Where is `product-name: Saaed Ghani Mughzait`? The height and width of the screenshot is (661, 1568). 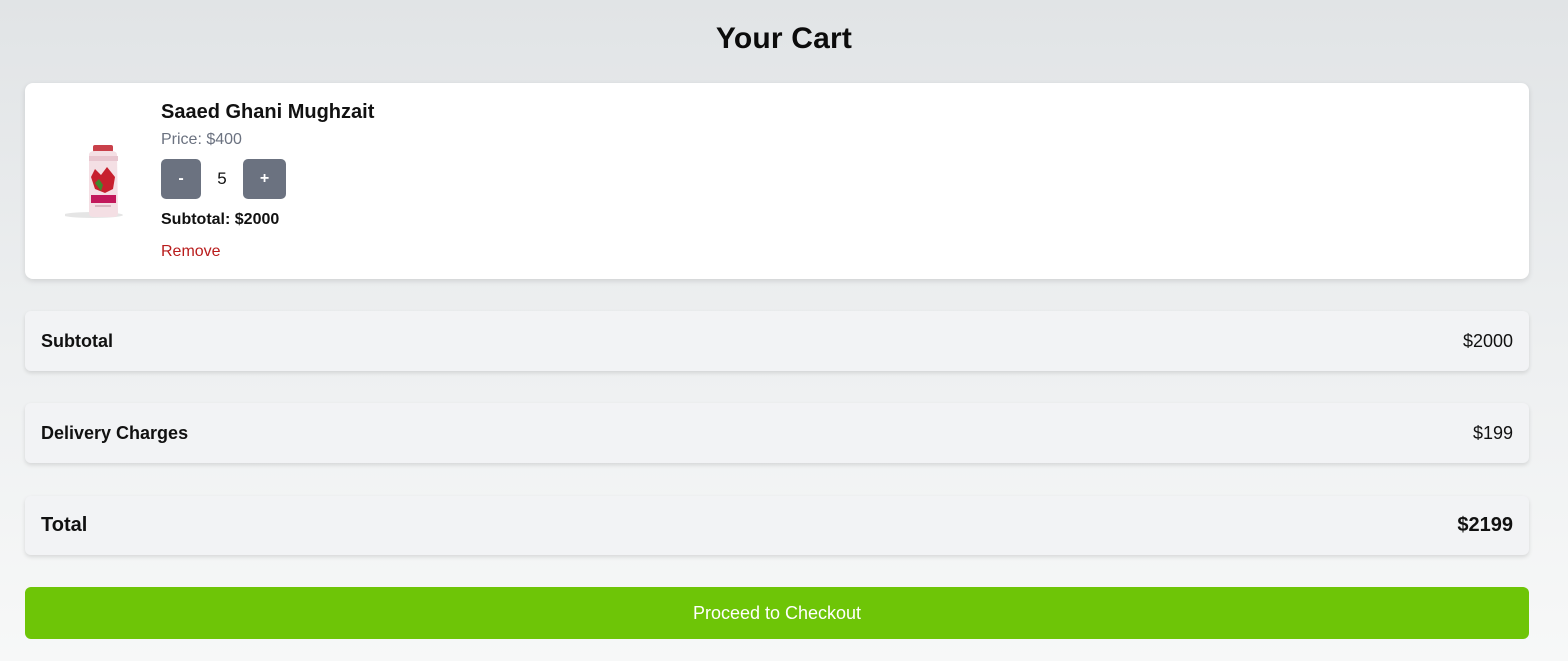
product-name: Saaed Ghani Mughzait is located at coordinates (268, 112).